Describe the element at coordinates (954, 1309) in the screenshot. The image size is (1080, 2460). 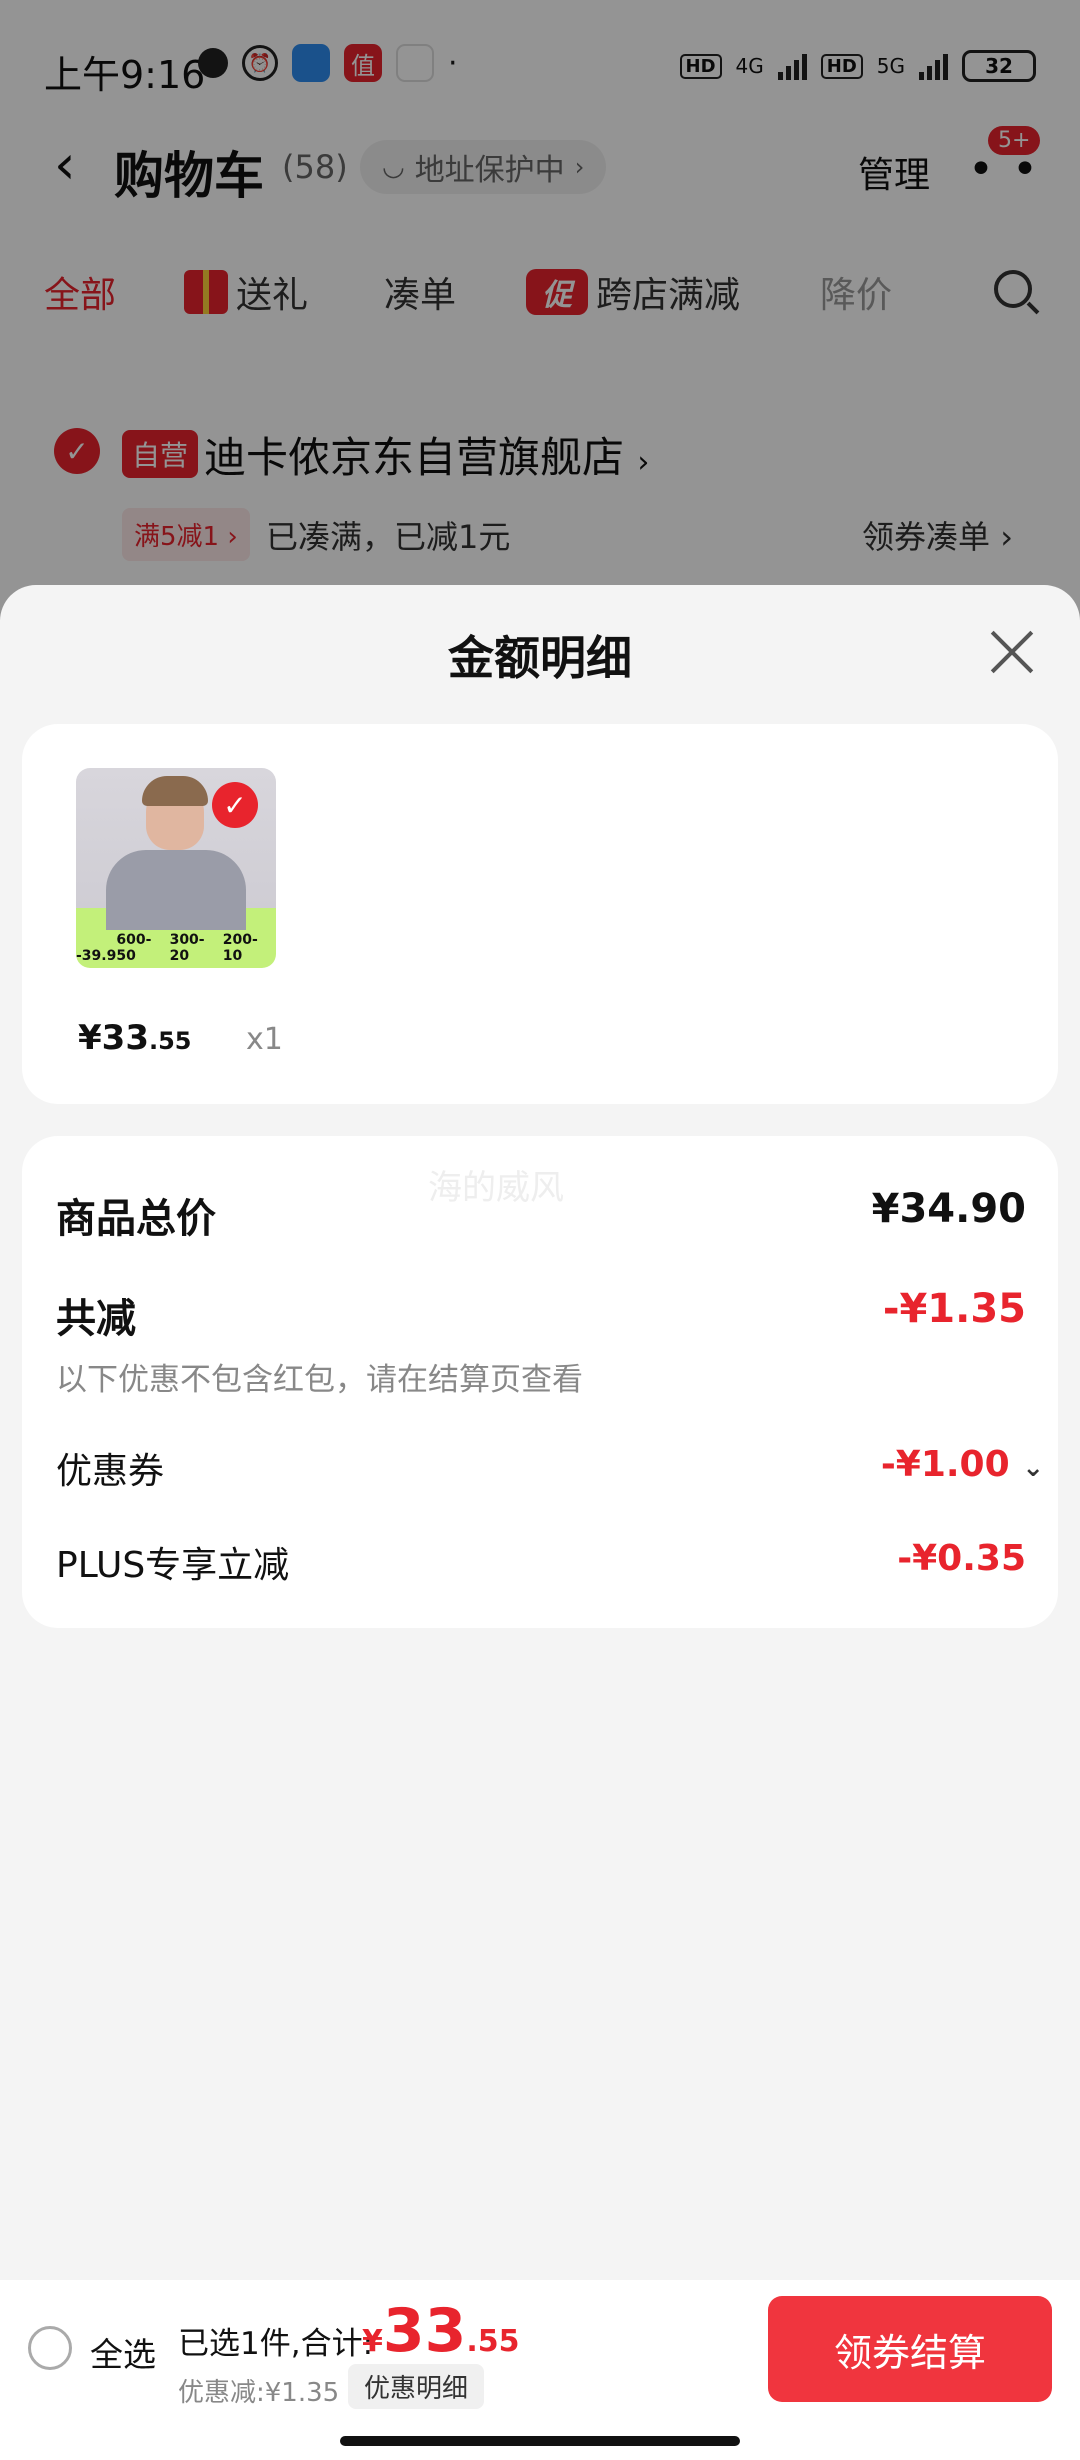
I see `reduce-value: -¥1.35` at that location.